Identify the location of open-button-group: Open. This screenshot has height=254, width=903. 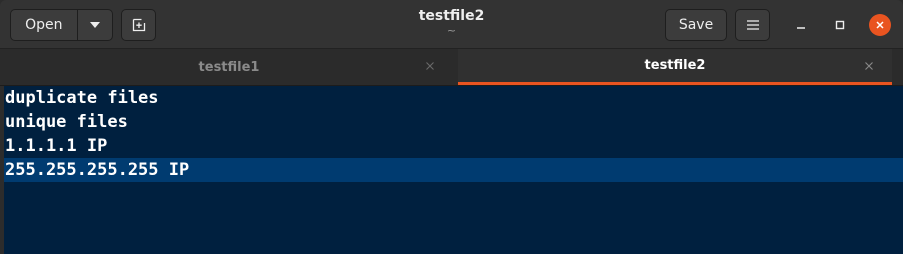
(61, 25).